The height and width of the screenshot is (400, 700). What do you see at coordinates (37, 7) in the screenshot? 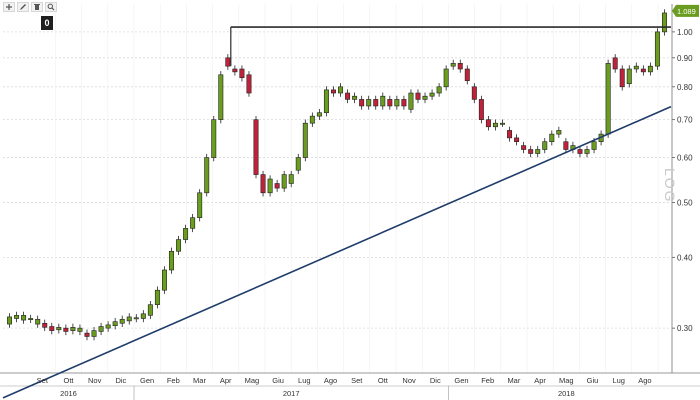
I see `trash-icon` at bounding box center [37, 7].